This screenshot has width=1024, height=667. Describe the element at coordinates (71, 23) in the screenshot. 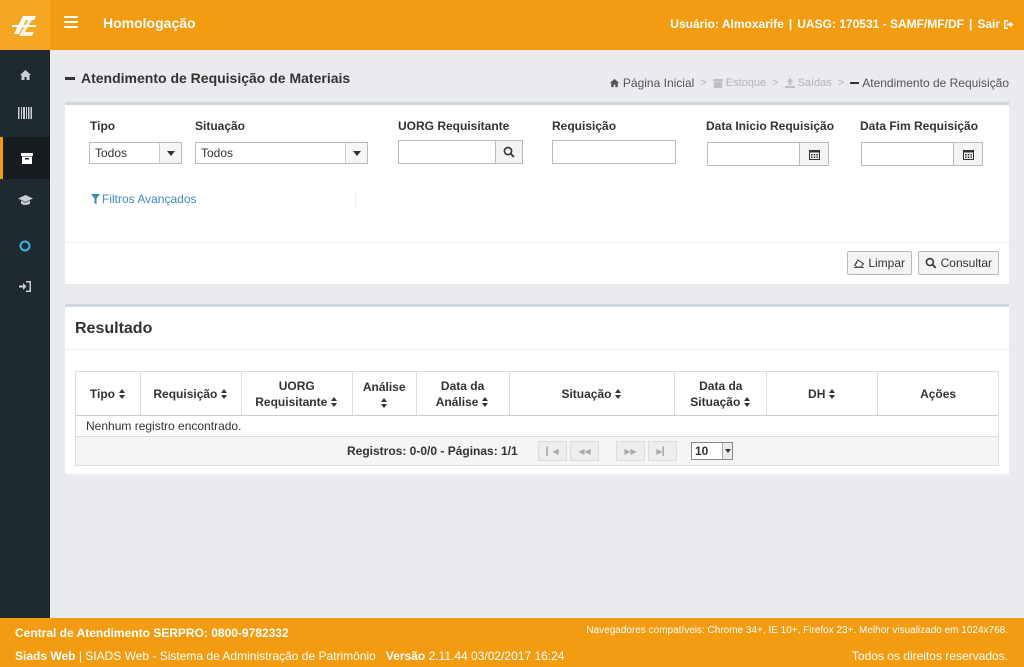

I see `menu-toggle-icon` at that location.